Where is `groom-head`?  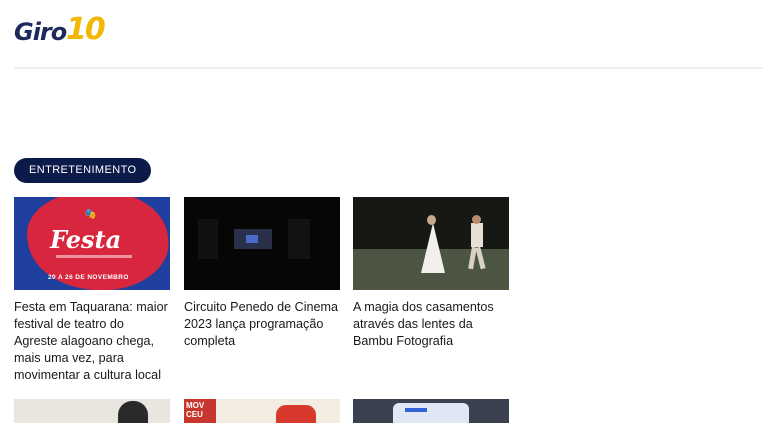
groom-head is located at coordinates (476, 219).